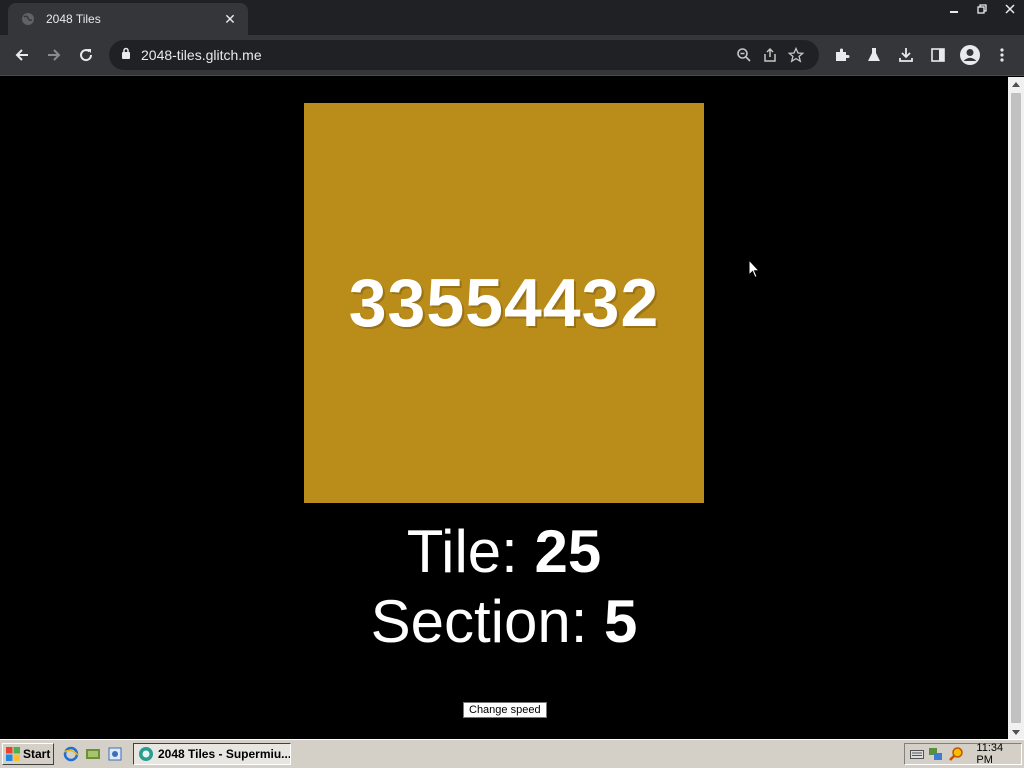  What do you see at coordinates (93, 754) in the screenshot?
I see `show-desktop-icon` at bounding box center [93, 754].